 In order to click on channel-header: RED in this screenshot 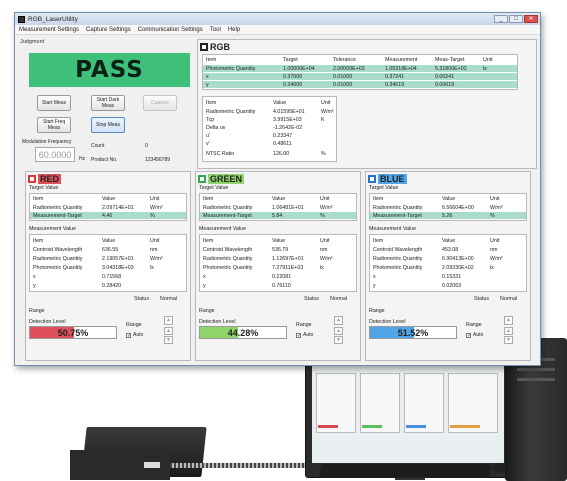, I will do `click(45, 179)`.